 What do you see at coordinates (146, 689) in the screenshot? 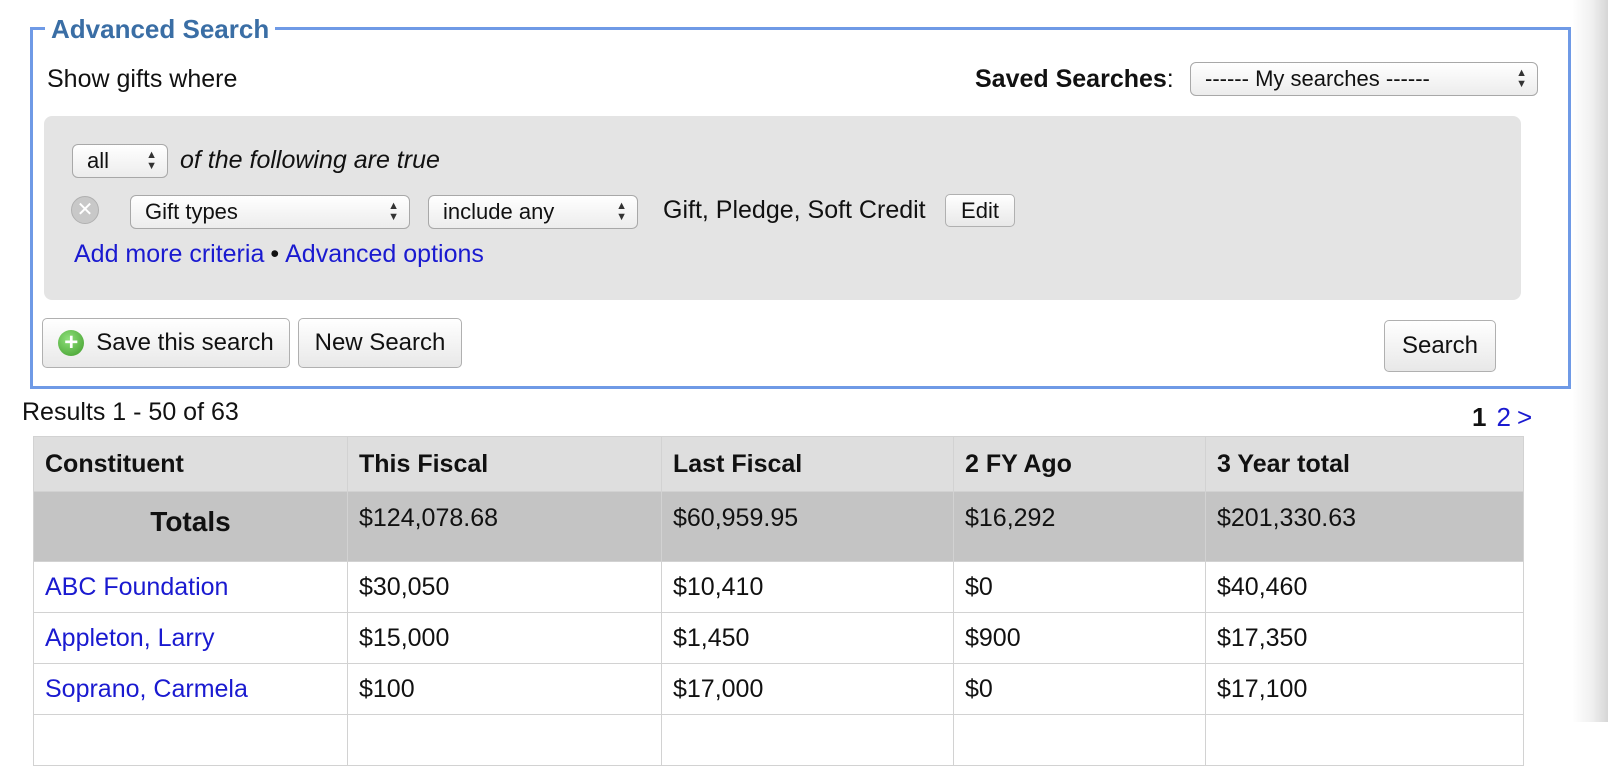
I see `constituent-link: Soprano, Carmela` at bounding box center [146, 689].